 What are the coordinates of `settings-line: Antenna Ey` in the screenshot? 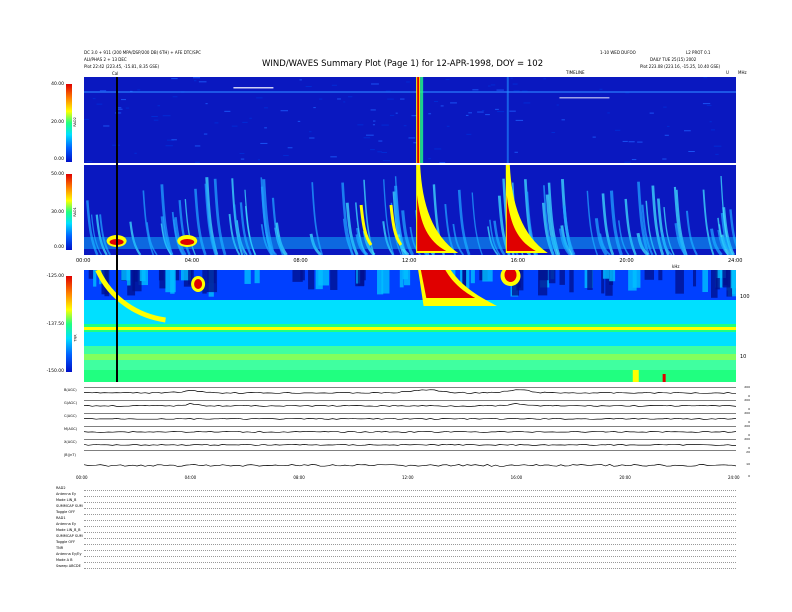 It's located at (66, 524).